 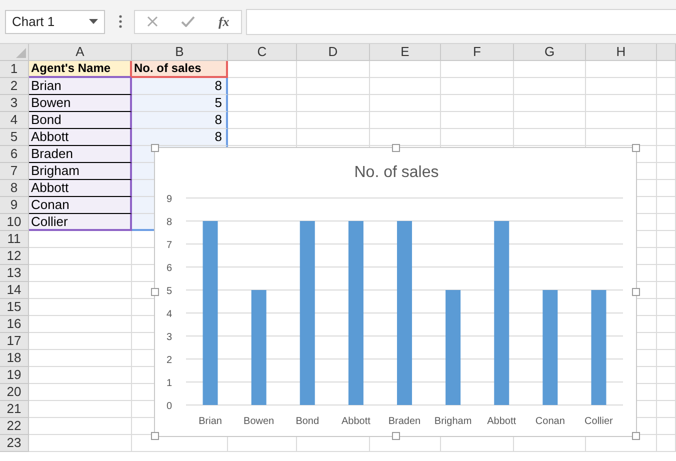 What do you see at coordinates (14, 86) in the screenshot?
I see `row-header: 2` at bounding box center [14, 86].